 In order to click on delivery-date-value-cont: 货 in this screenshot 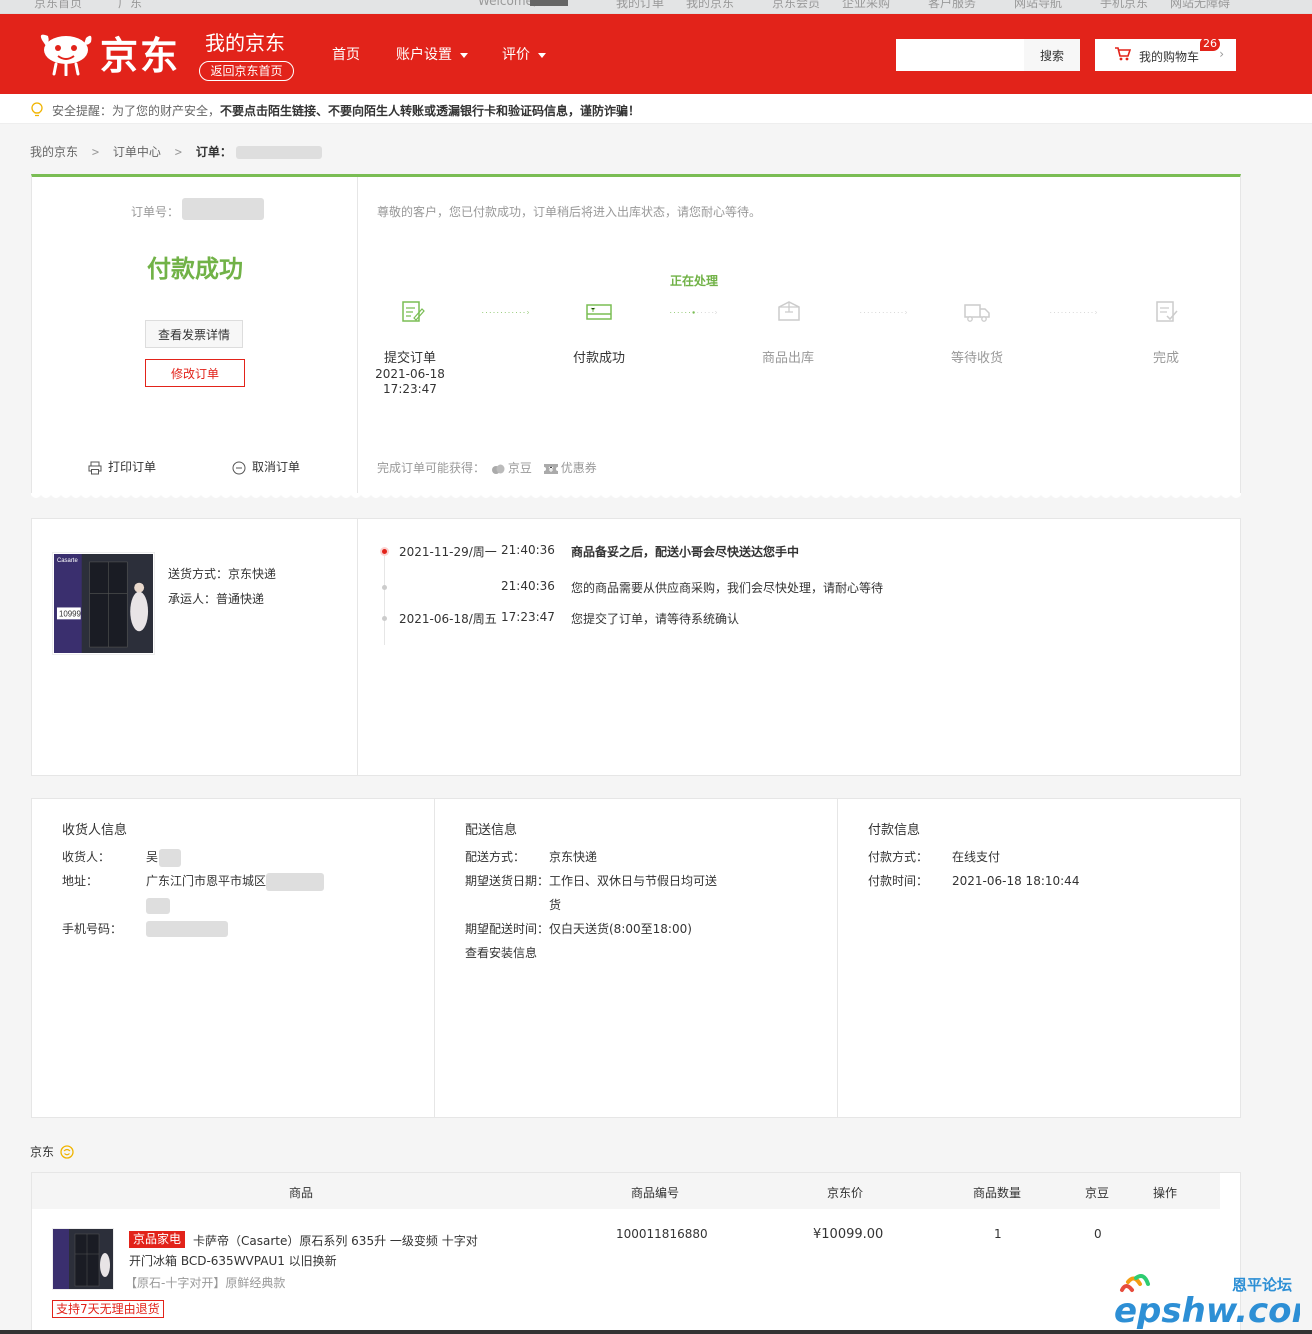, I will do `click(555, 905)`.